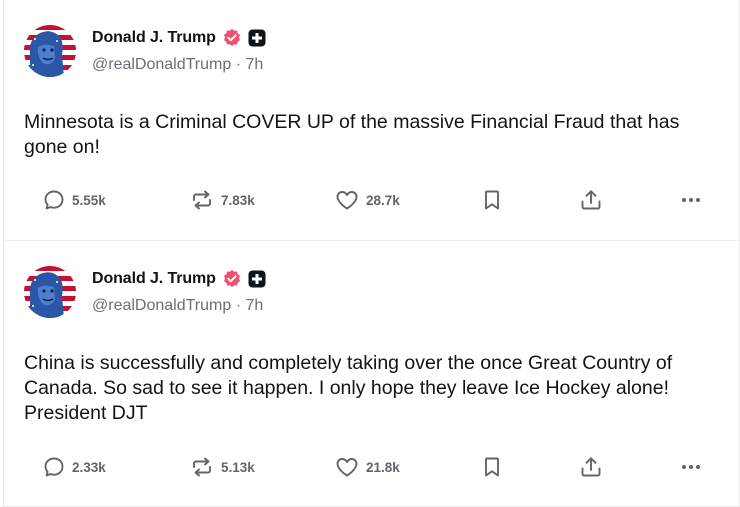 This screenshot has width=740, height=507. I want to click on like-count: 21.8k, so click(383, 467).